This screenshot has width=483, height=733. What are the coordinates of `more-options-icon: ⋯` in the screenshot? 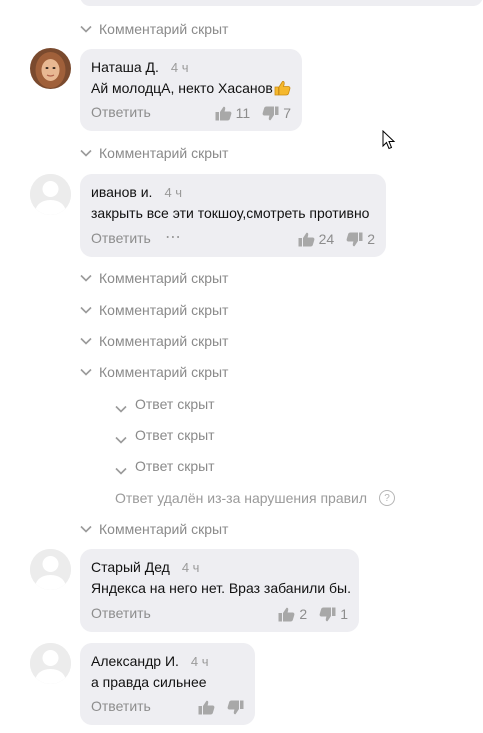 It's located at (173, 237).